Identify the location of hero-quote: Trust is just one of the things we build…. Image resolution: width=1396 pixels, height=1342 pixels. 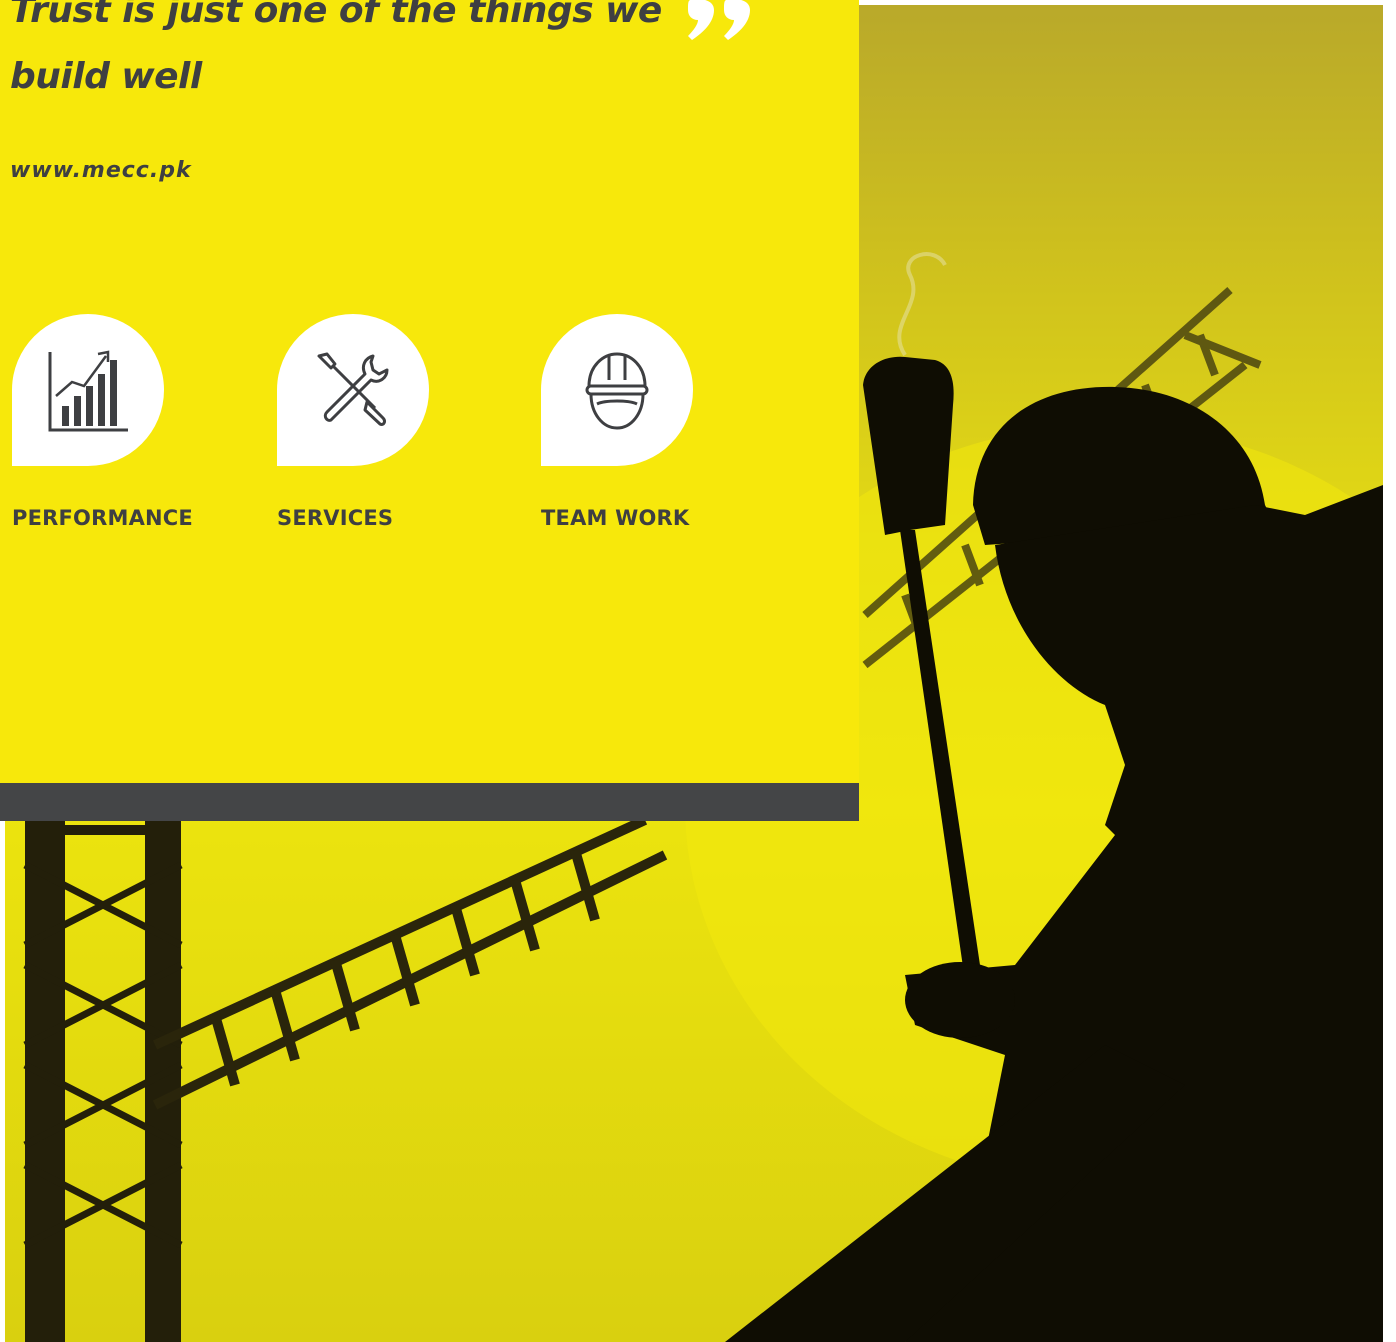
(336, 48).